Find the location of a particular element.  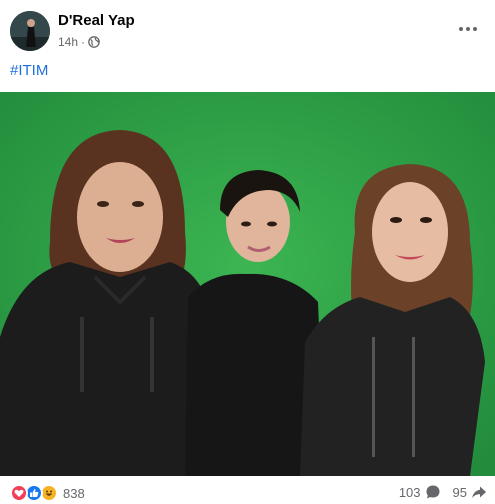

hashtag-link: #ITIM is located at coordinates (29, 70).